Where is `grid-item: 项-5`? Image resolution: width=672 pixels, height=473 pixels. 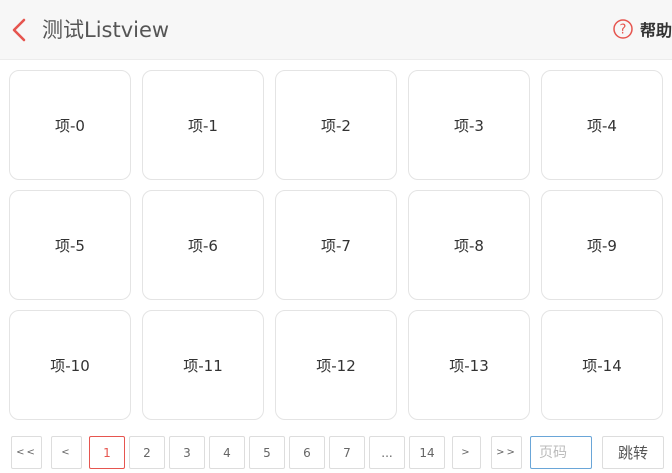
grid-item: 项-5 is located at coordinates (70, 245).